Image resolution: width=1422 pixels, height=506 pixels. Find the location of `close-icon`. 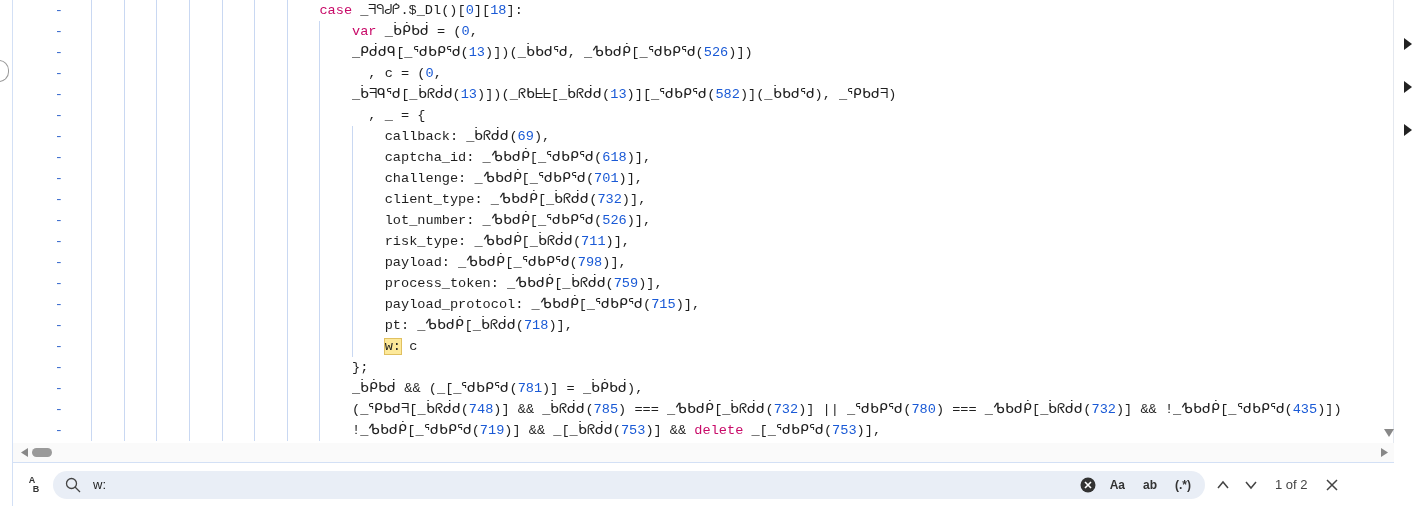

close-icon is located at coordinates (1331, 484).